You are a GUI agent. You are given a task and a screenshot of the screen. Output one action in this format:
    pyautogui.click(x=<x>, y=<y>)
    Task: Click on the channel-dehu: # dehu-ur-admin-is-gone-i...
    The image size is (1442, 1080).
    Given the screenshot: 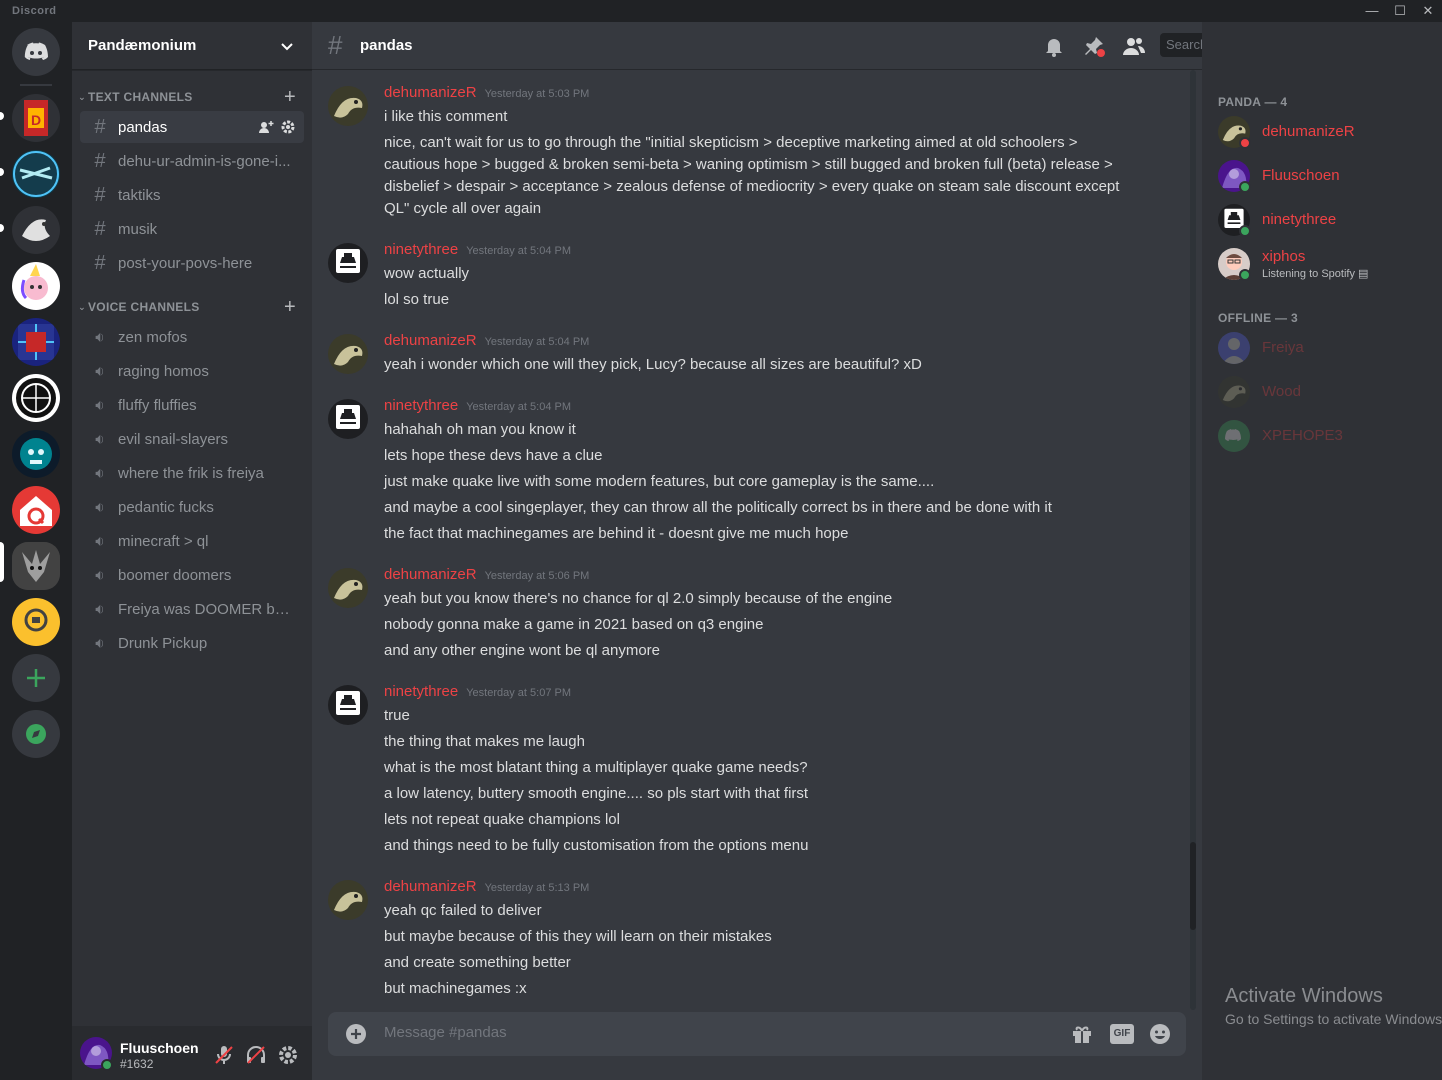 What is the action you would take?
    pyautogui.click(x=192, y=161)
    